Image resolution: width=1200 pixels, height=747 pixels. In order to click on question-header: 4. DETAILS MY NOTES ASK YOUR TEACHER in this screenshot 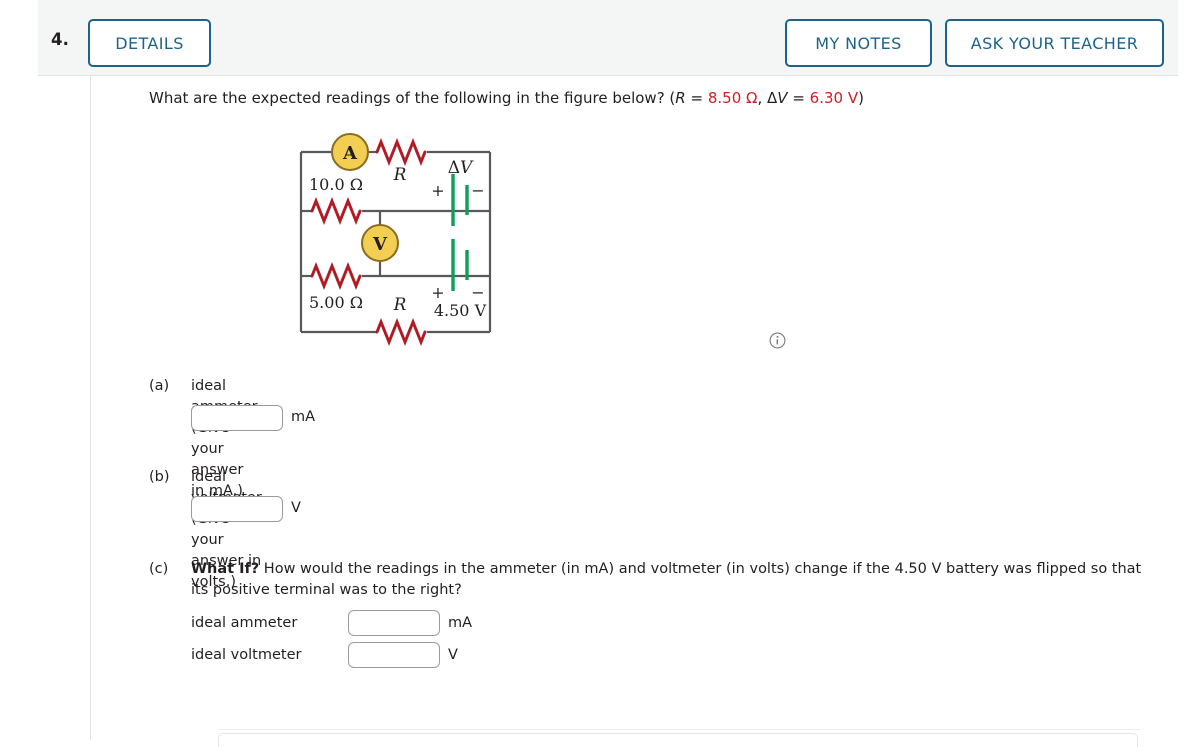, I will do `click(608, 38)`.